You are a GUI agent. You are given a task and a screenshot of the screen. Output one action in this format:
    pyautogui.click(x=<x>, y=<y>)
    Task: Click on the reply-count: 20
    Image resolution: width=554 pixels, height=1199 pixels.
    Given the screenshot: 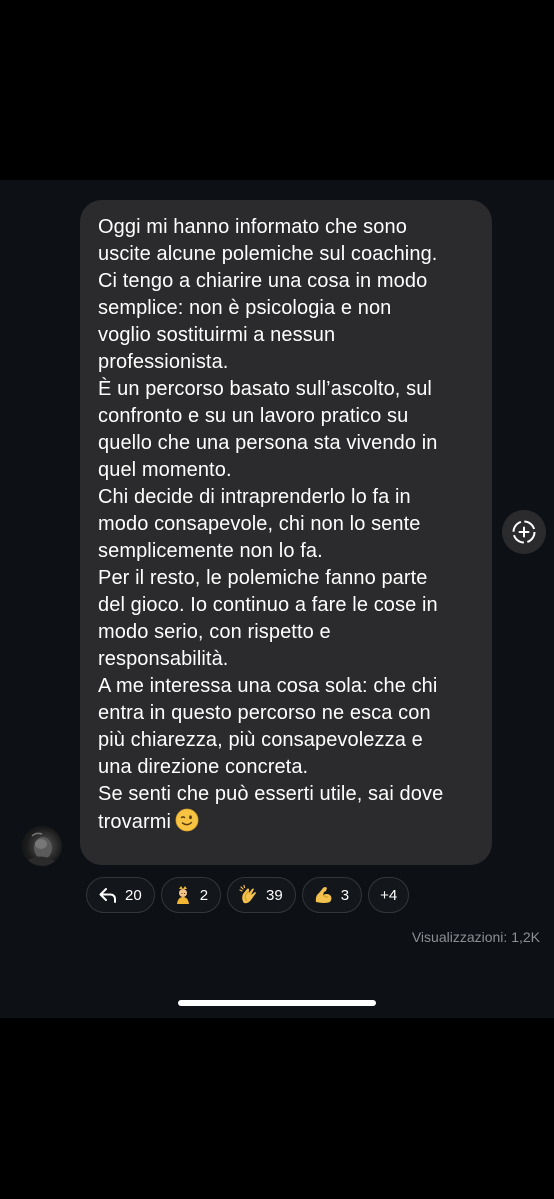 What is the action you would take?
    pyautogui.click(x=133, y=895)
    